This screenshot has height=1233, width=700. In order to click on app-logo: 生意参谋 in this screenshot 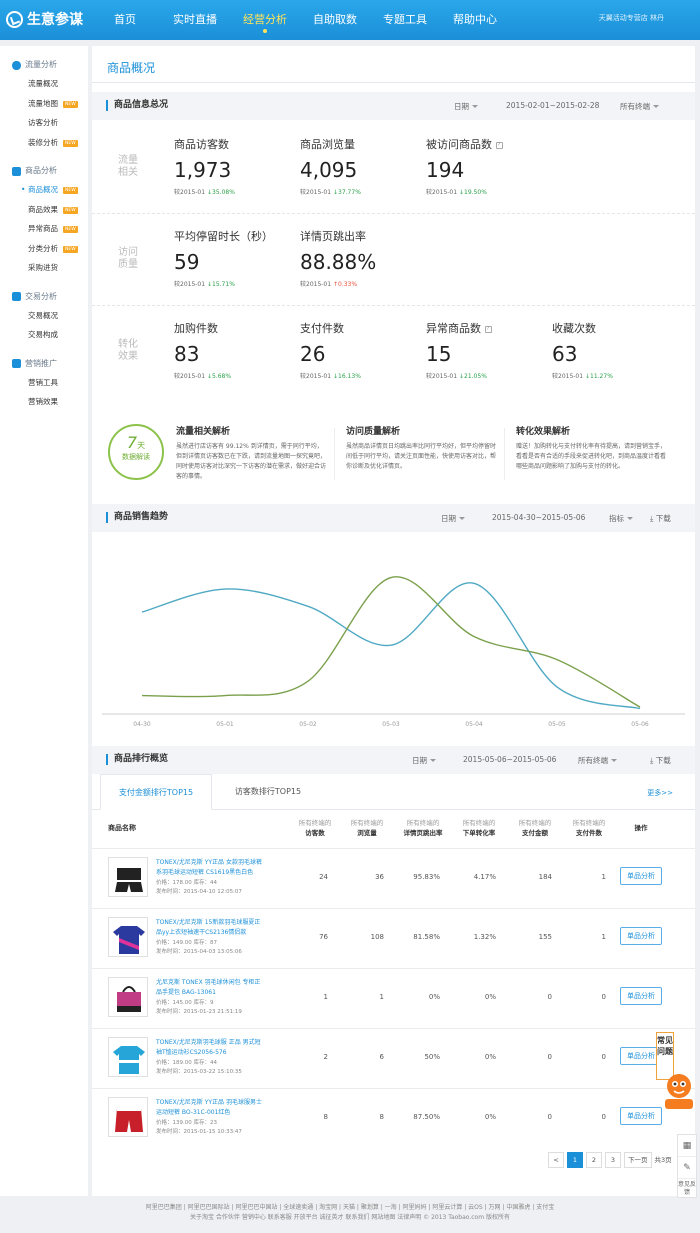, I will do `click(44, 19)`.